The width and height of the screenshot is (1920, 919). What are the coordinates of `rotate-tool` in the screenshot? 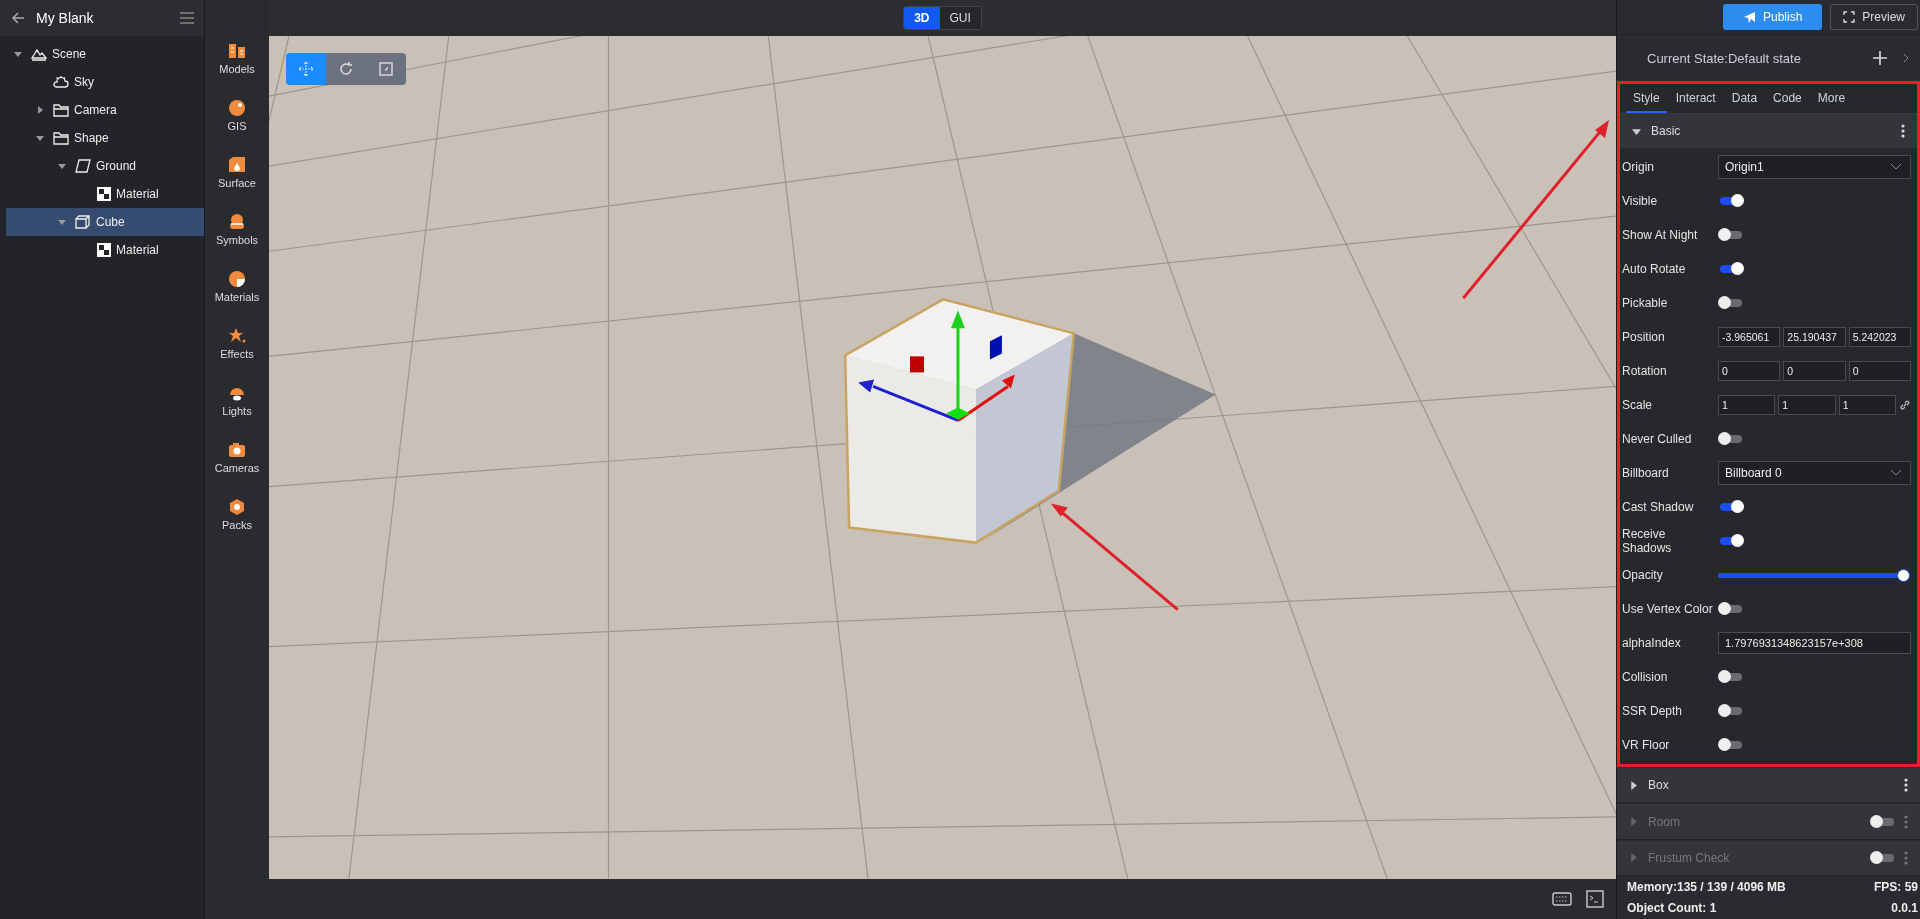 It's located at (346, 69).